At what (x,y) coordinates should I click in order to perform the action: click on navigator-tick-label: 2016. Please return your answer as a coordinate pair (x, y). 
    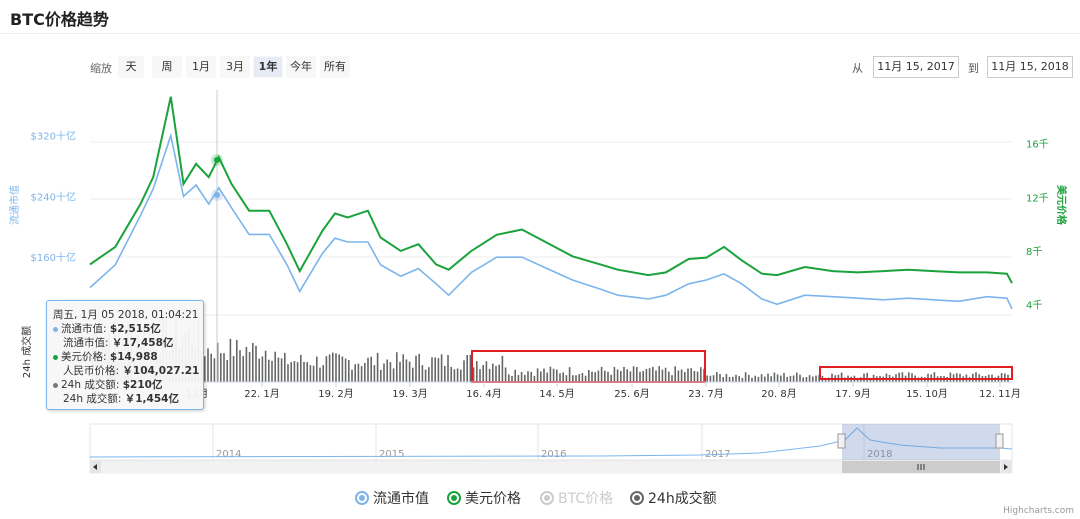
    Looking at the image, I should click on (553, 454).